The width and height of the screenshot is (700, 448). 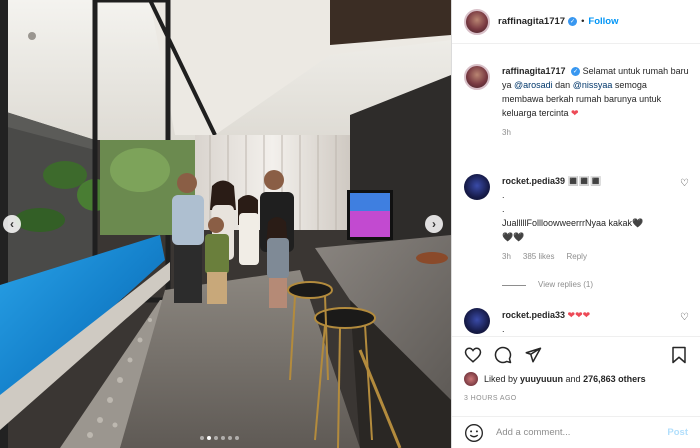 I want to click on add-comment-bar: Post, so click(x=576, y=432).